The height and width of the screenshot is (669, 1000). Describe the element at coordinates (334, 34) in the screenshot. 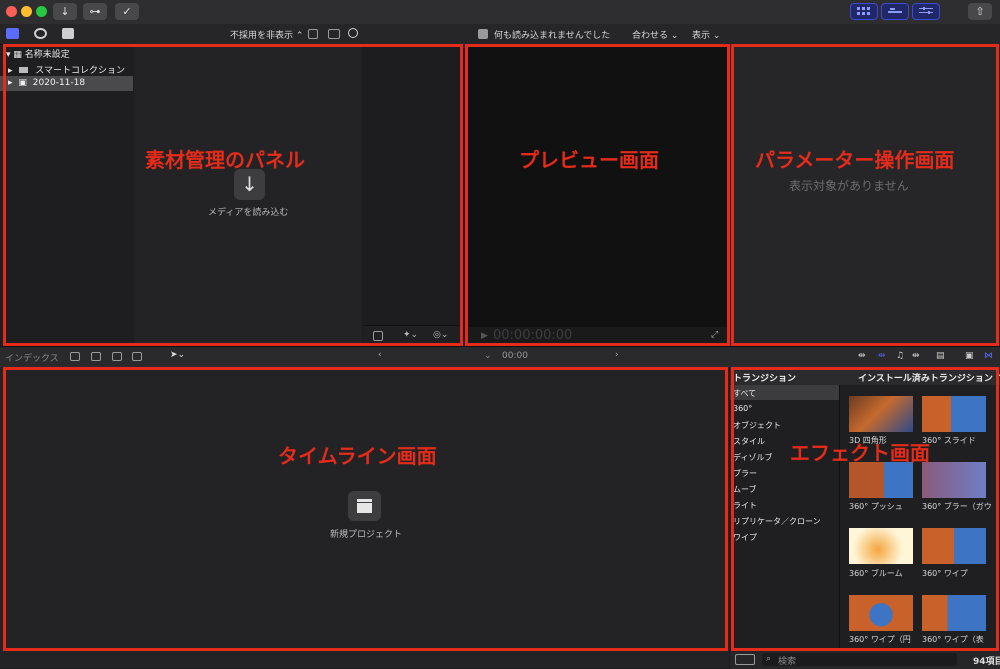

I see `filmstrip-icon` at that location.